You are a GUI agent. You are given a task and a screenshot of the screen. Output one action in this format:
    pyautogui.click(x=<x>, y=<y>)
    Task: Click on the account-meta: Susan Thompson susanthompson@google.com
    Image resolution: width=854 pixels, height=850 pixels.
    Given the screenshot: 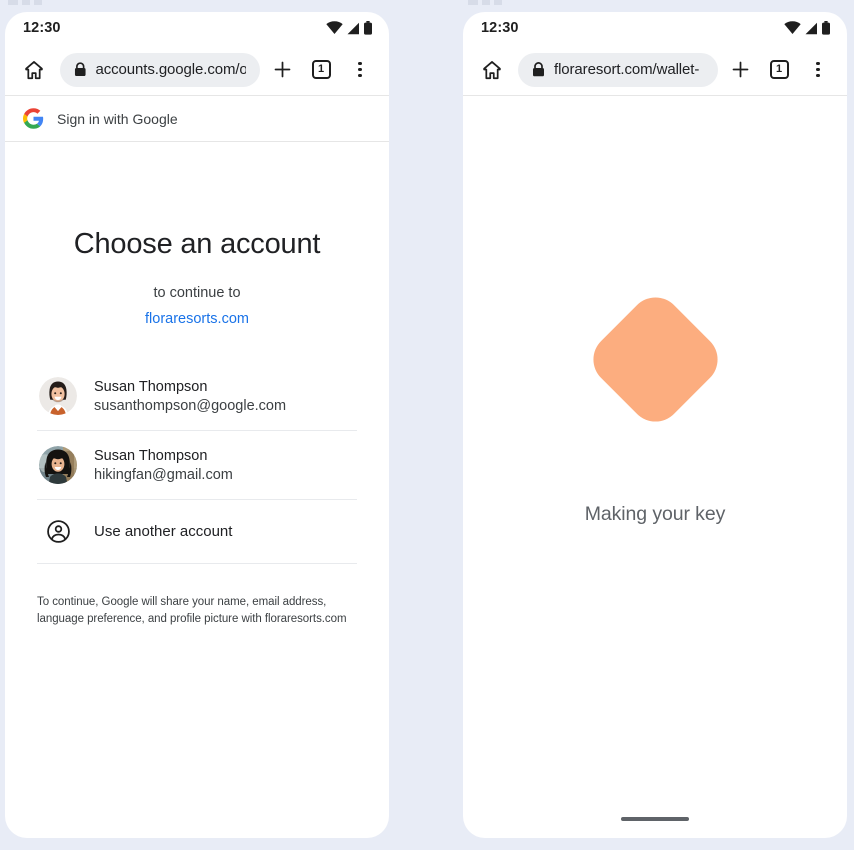 What is the action you would take?
    pyautogui.click(x=190, y=396)
    